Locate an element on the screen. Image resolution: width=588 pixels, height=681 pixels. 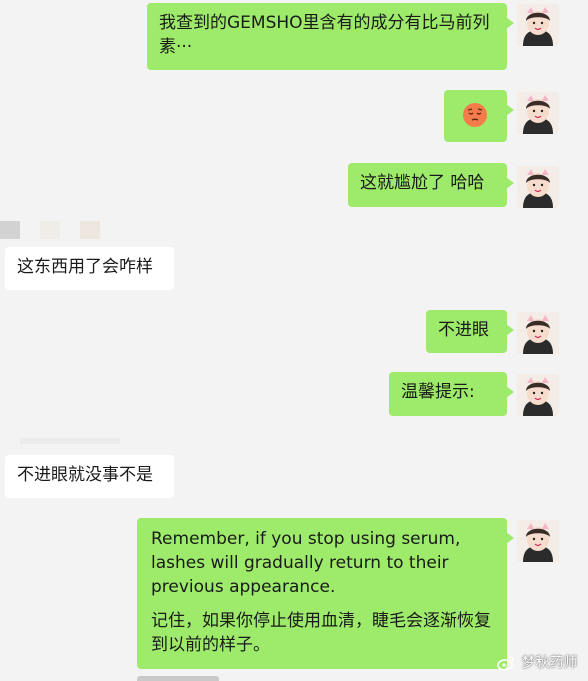
message-text-chinese: 记住，如果你停止使用血清，睫毛会逐渐恢复到以前的样子。 is located at coordinates (321, 633).